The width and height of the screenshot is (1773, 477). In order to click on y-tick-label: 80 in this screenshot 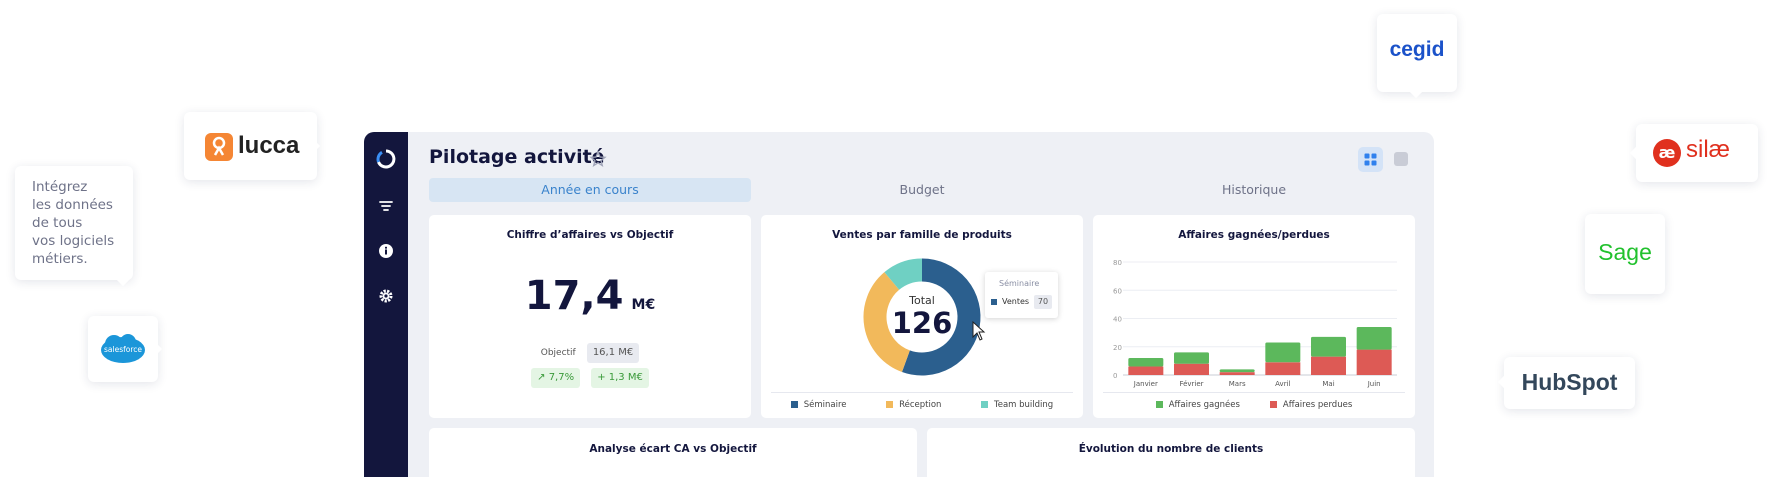, I will do `click(1117, 263)`.